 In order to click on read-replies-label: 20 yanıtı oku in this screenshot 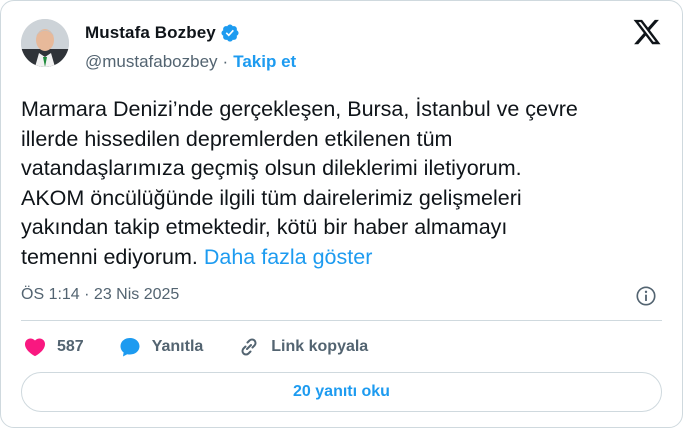, I will do `click(341, 391)`.